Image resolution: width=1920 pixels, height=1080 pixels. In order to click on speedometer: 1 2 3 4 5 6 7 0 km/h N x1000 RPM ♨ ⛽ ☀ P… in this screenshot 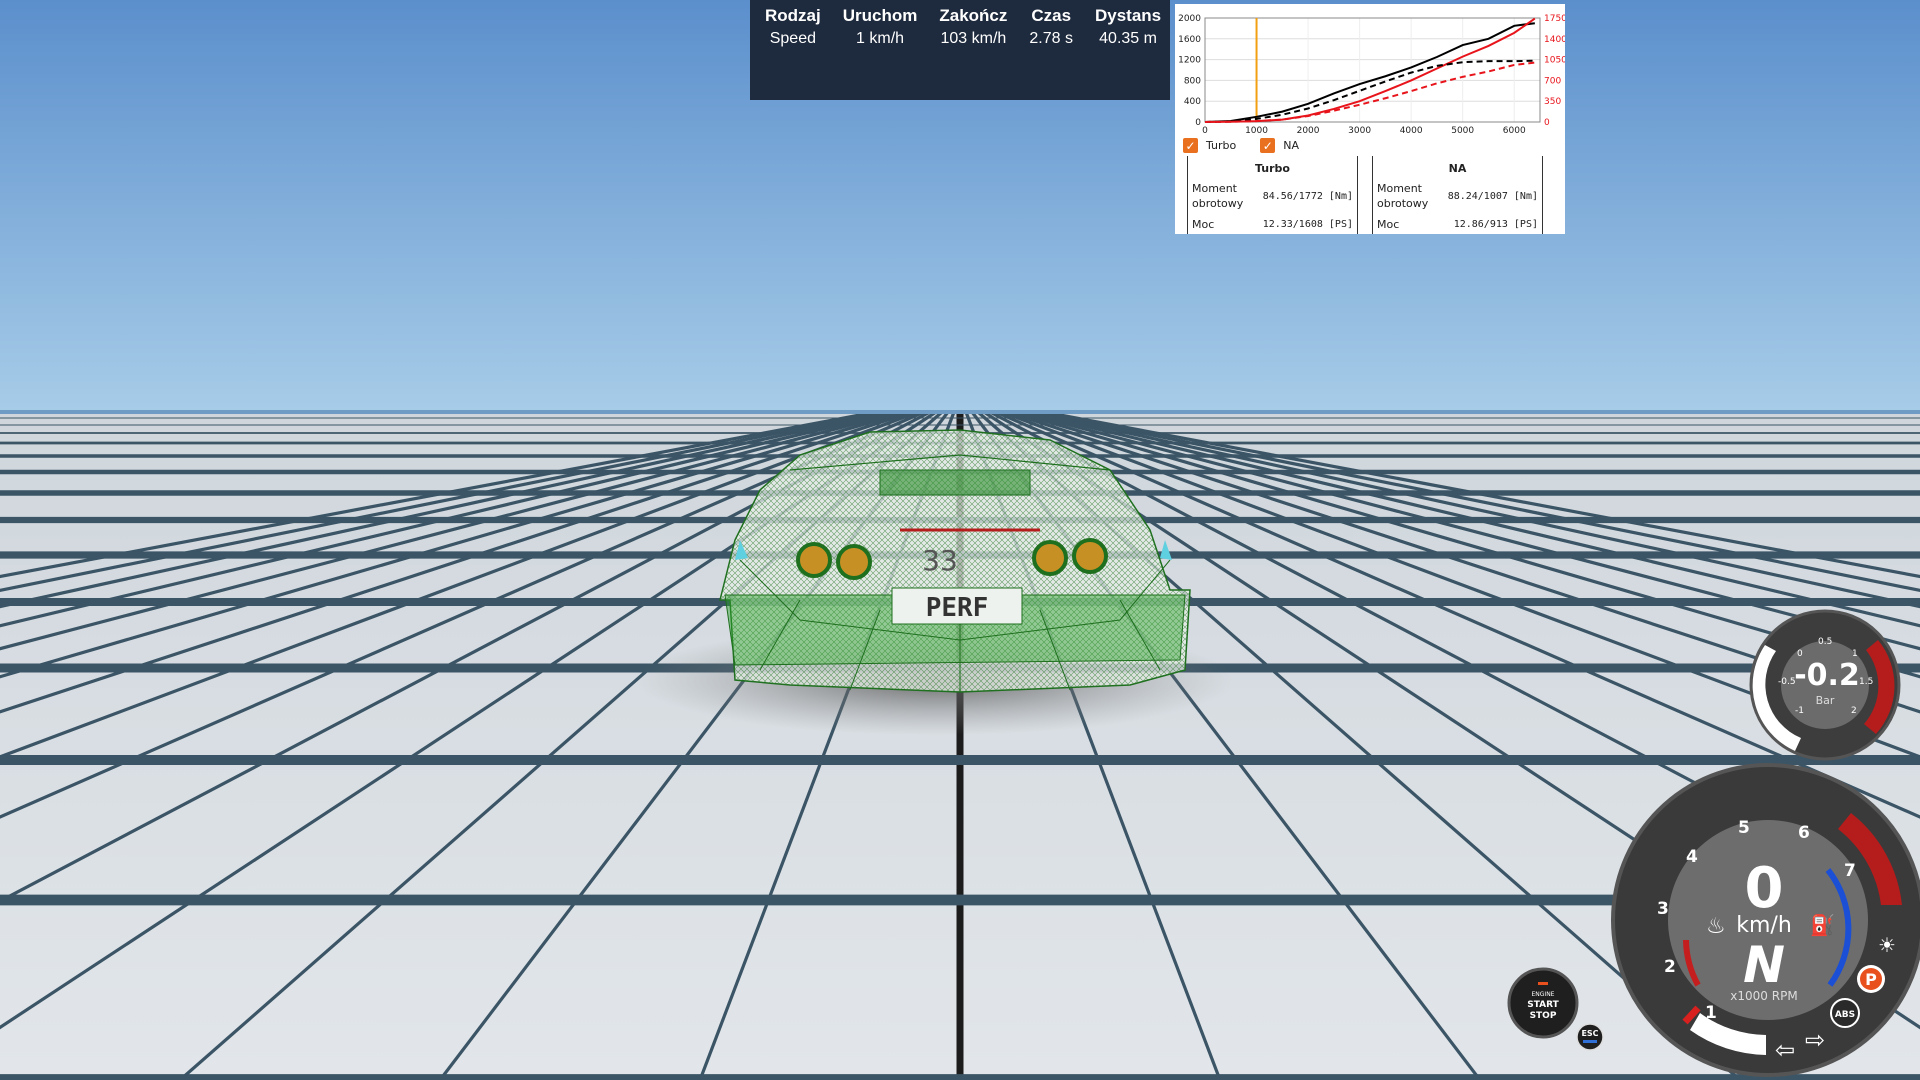, I will do `click(1765, 920)`.